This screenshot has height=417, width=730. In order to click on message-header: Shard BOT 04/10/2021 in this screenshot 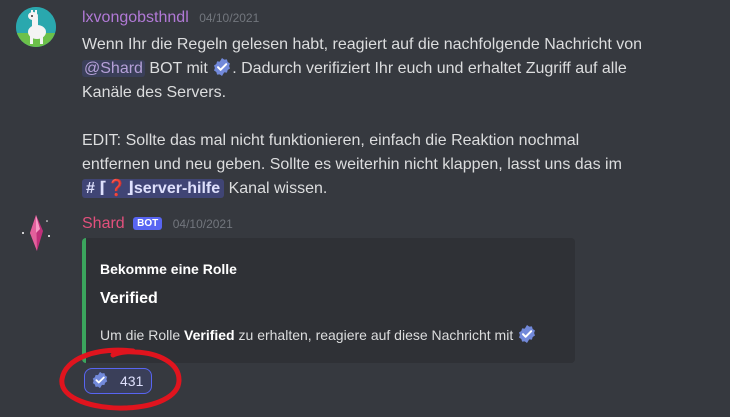, I will do `click(157, 224)`.